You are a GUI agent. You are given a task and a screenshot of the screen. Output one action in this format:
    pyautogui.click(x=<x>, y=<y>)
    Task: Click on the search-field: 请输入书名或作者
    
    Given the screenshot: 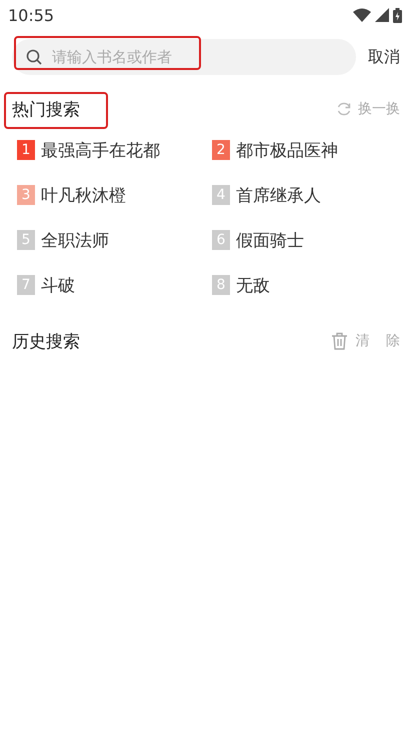 What is the action you would take?
    pyautogui.click(x=184, y=57)
    